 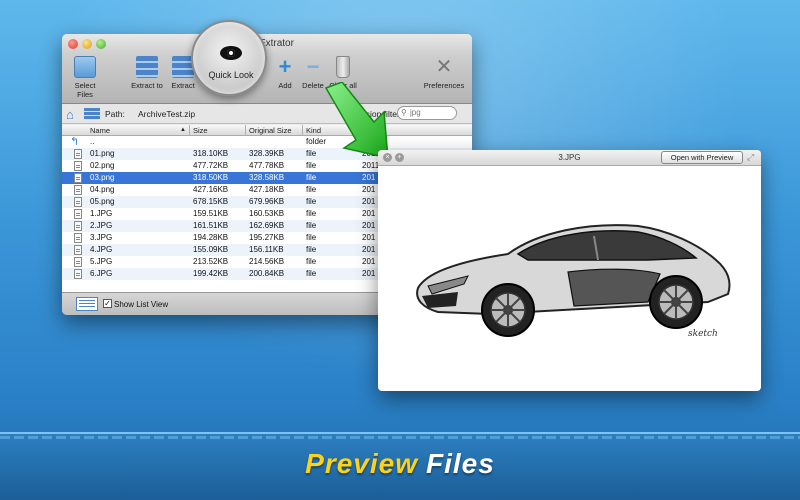 I want to click on path-value: ArchiveTest.zip, so click(x=167, y=114).